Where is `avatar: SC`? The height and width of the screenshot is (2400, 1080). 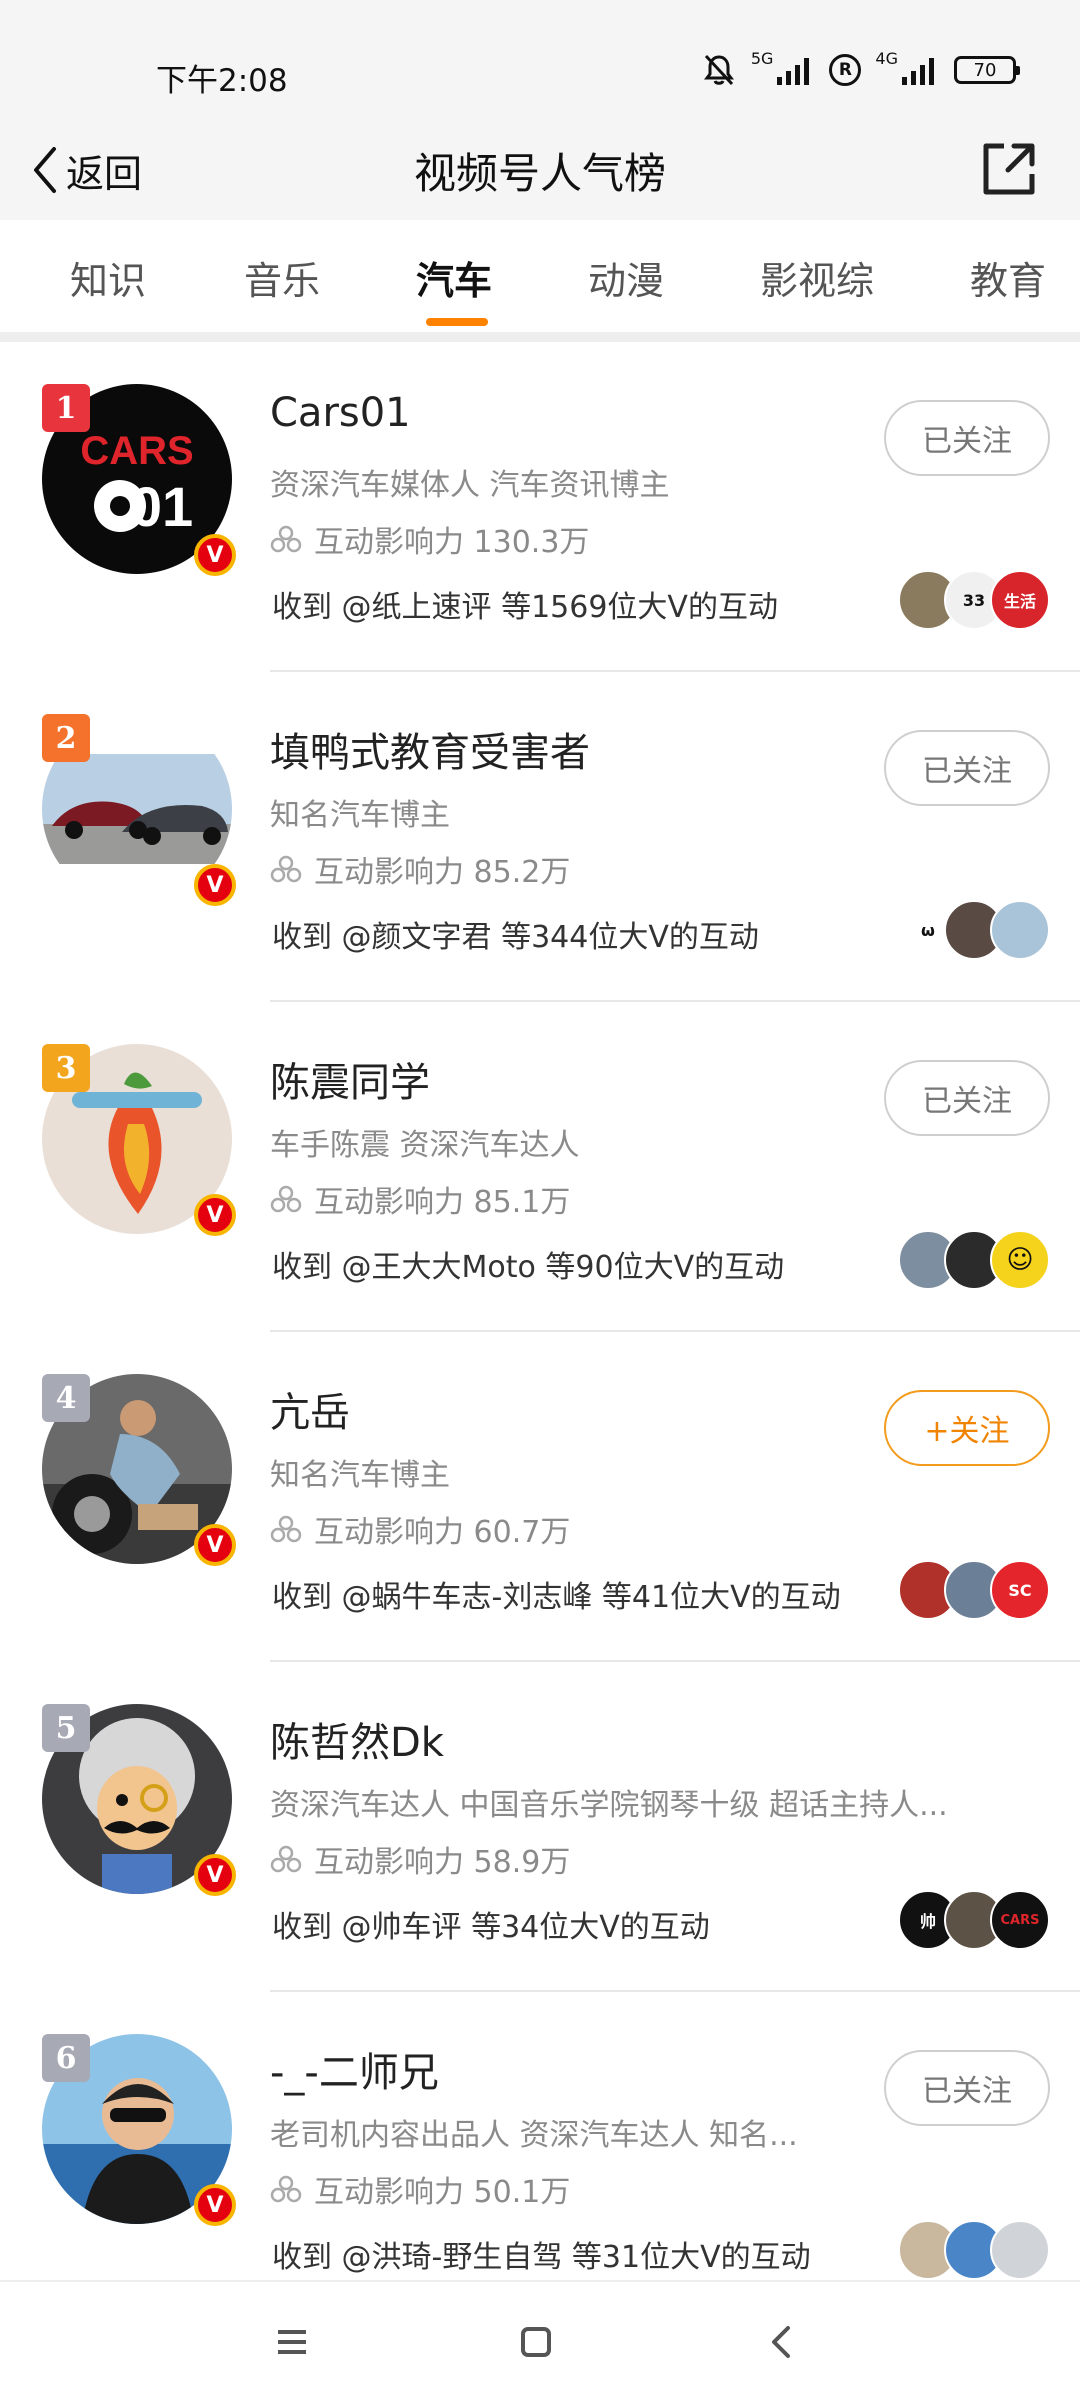 avatar: SC is located at coordinates (1020, 1590).